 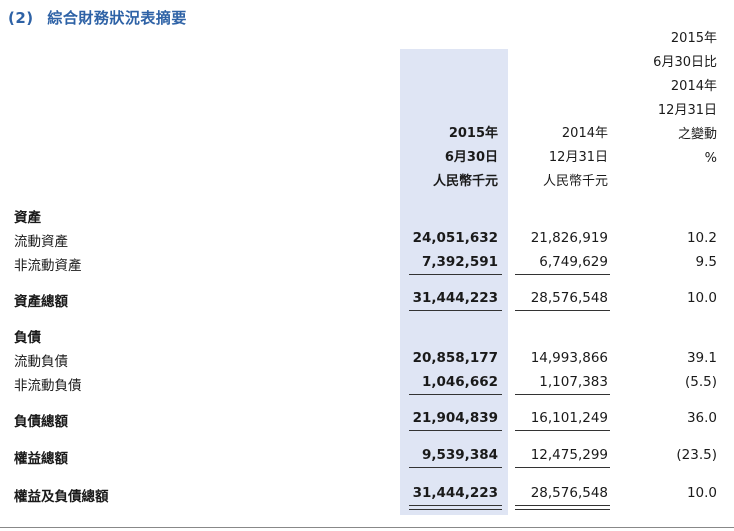 What do you see at coordinates (465, 181) in the screenshot?
I see `header-col1-line3: 人民幣千元` at bounding box center [465, 181].